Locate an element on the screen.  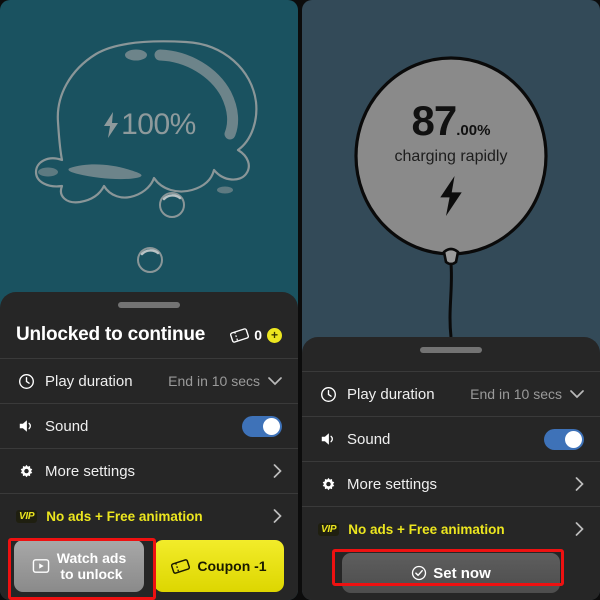
right-percent-fraction: .00% is located at coordinates (473, 130).